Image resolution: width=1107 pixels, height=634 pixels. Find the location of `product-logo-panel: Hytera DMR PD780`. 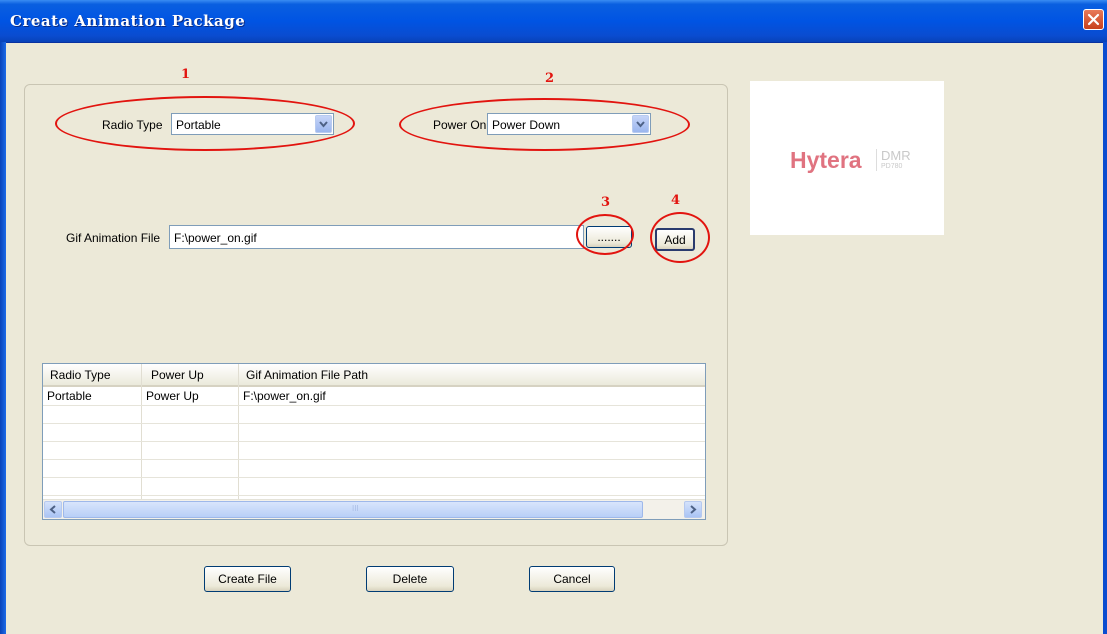

product-logo-panel: Hytera DMR PD780 is located at coordinates (847, 158).